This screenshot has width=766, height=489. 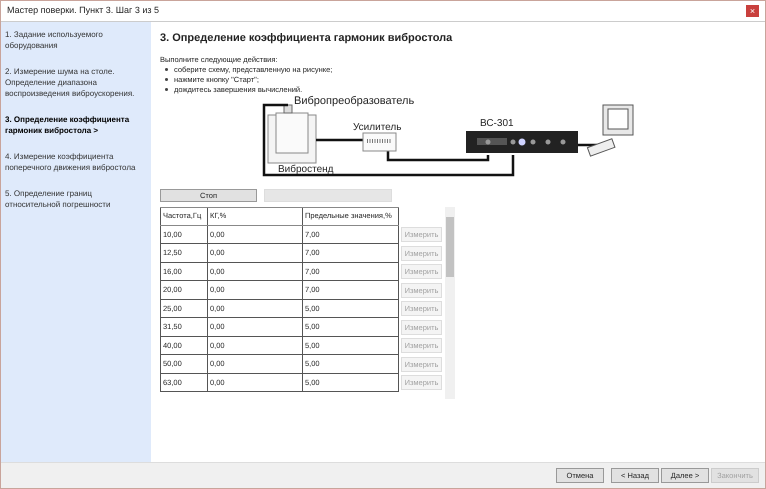 What do you see at coordinates (379, 141) in the screenshot?
I see `amplifier-drawing` at bounding box center [379, 141].